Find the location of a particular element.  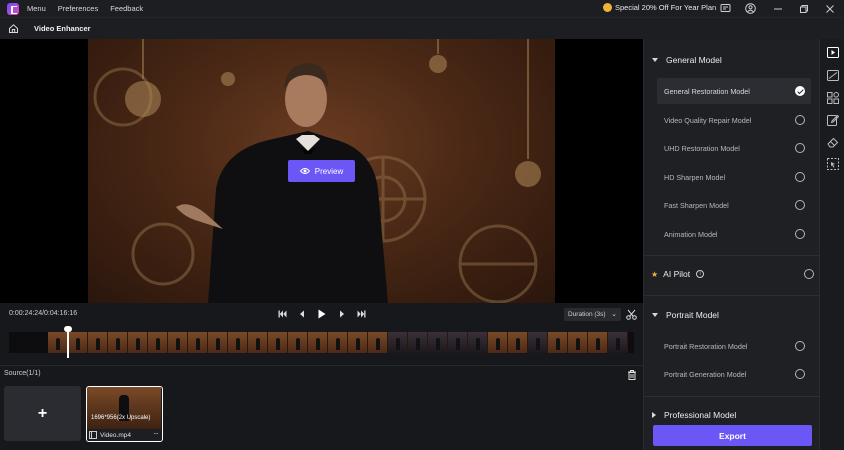

prev-frame-icon is located at coordinates (302, 314).